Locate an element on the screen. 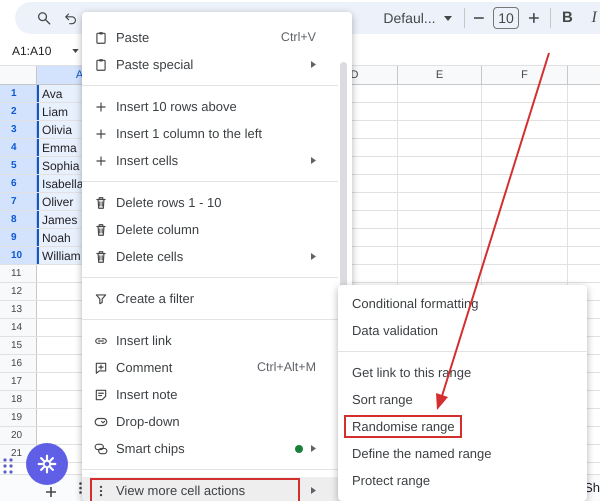  font-size-field: 10 is located at coordinates (506, 18).